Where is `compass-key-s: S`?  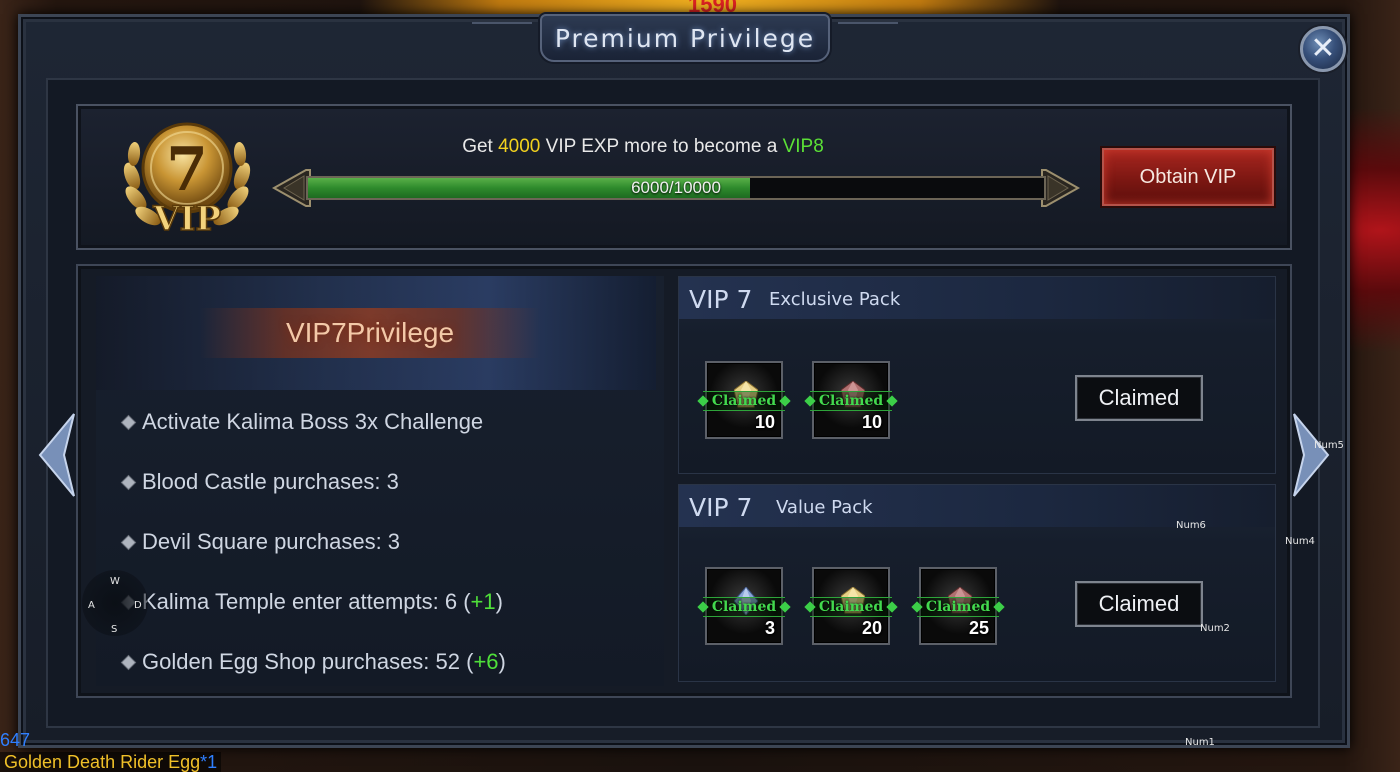
compass-key-s: S is located at coordinates (114, 629).